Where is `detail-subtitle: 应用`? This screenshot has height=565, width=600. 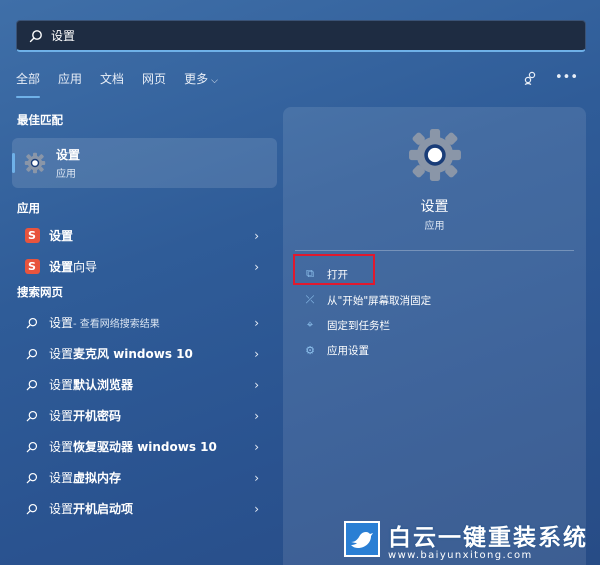
detail-subtitle: 应用 is located at coordinates (434, 226).